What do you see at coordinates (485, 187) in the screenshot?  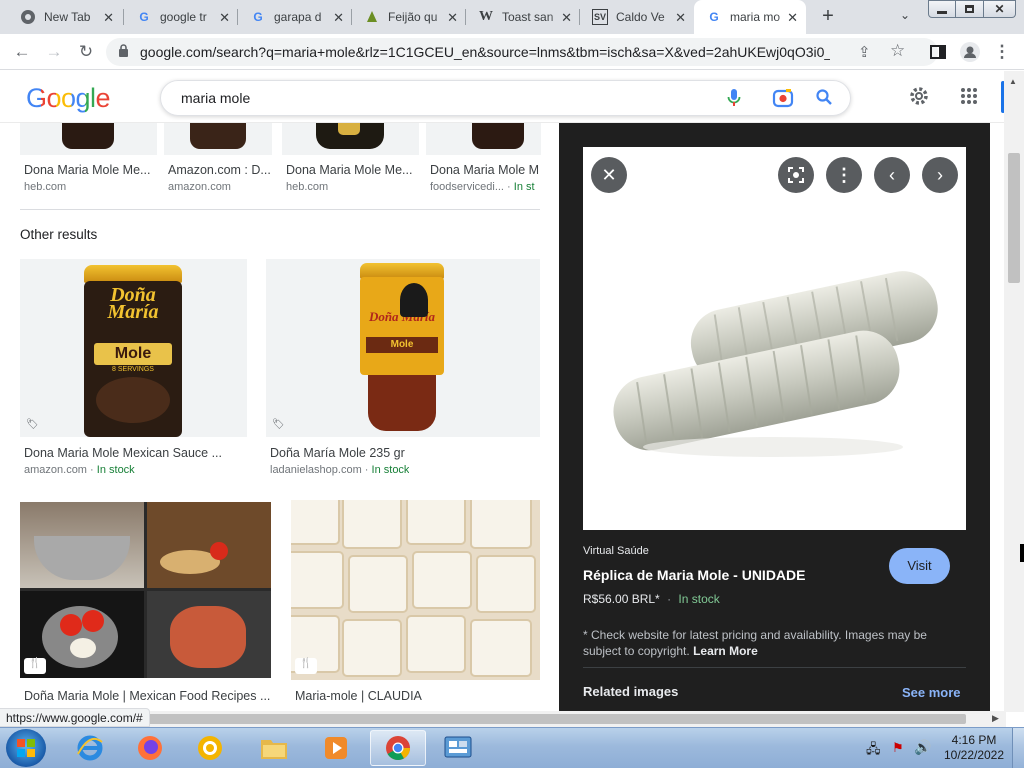 I see `result-source-line: foodservicedi... · In st` at bounding box center [485, 187].